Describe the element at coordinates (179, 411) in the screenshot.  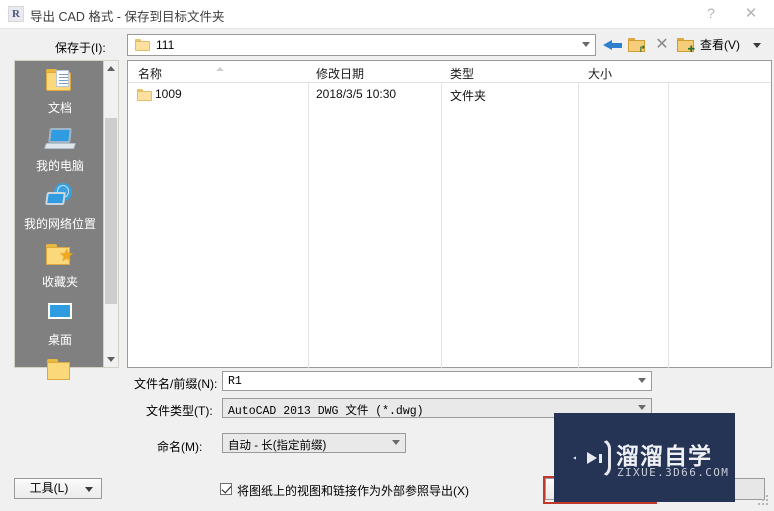
I see `filetype-label: 文件类型(T):` at that location.